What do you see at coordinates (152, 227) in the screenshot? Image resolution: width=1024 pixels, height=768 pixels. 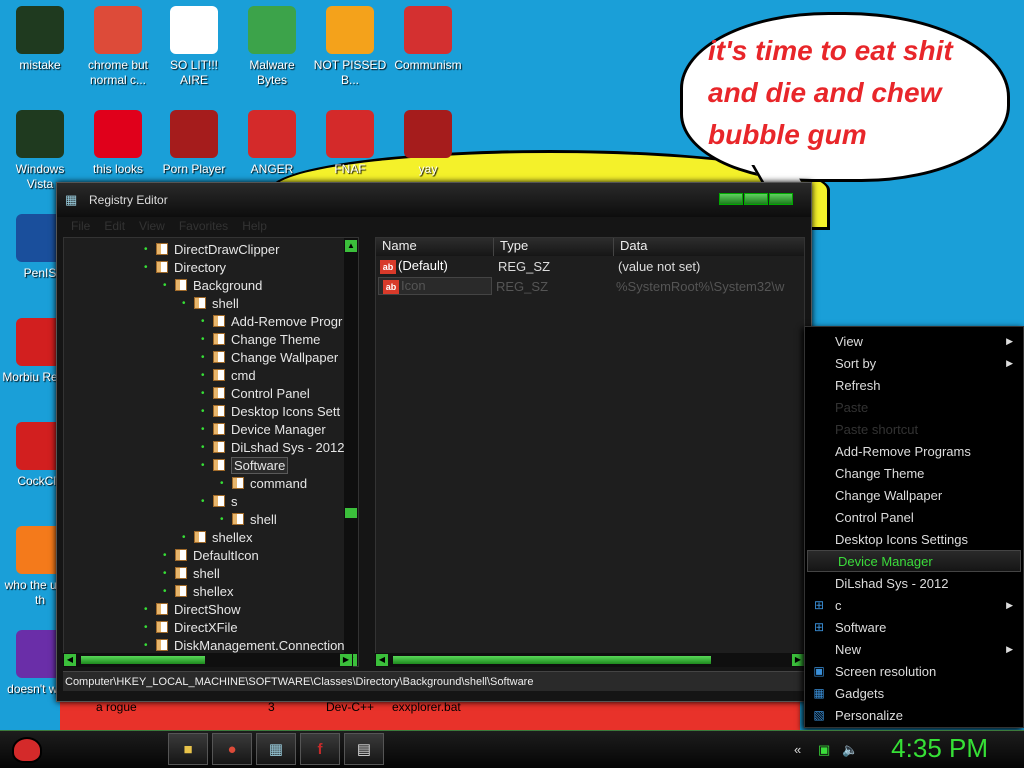 I see `menu-view: View` at bounding box center [152, 227].